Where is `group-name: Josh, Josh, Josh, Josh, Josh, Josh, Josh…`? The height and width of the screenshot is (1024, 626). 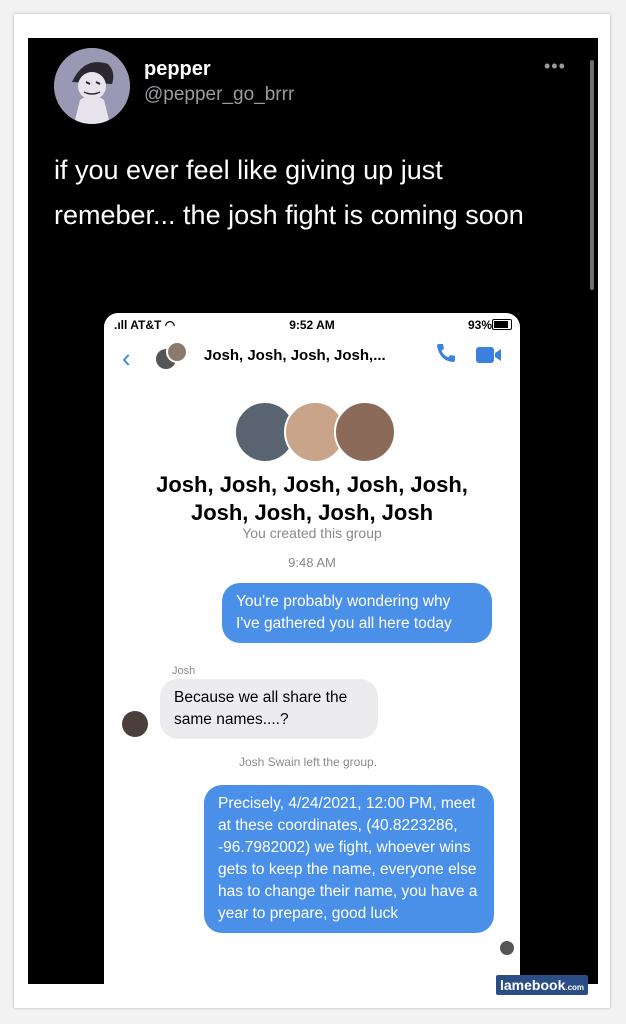
group-name: Josh, Josh, Josh, Josh, Josh, Josh, Josh… is located at coordinates (312, 498).